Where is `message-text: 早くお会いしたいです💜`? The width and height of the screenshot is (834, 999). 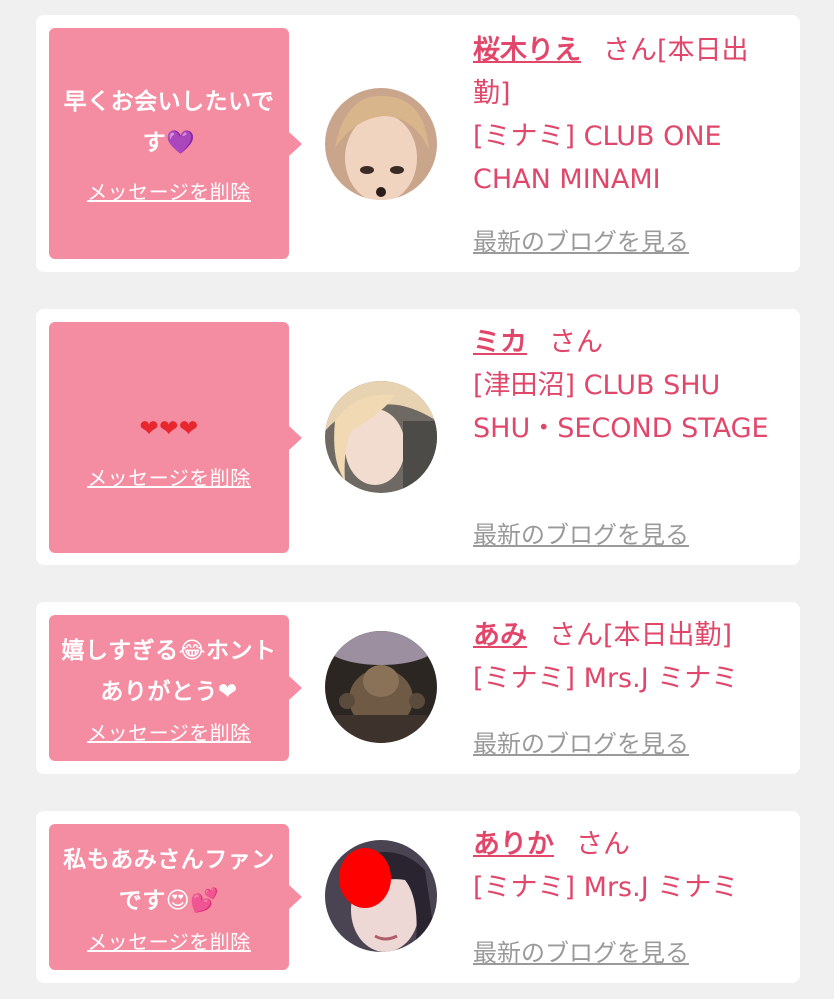 message-text: 早くお会いしたいです💜 is located at coordinates (169, 122).